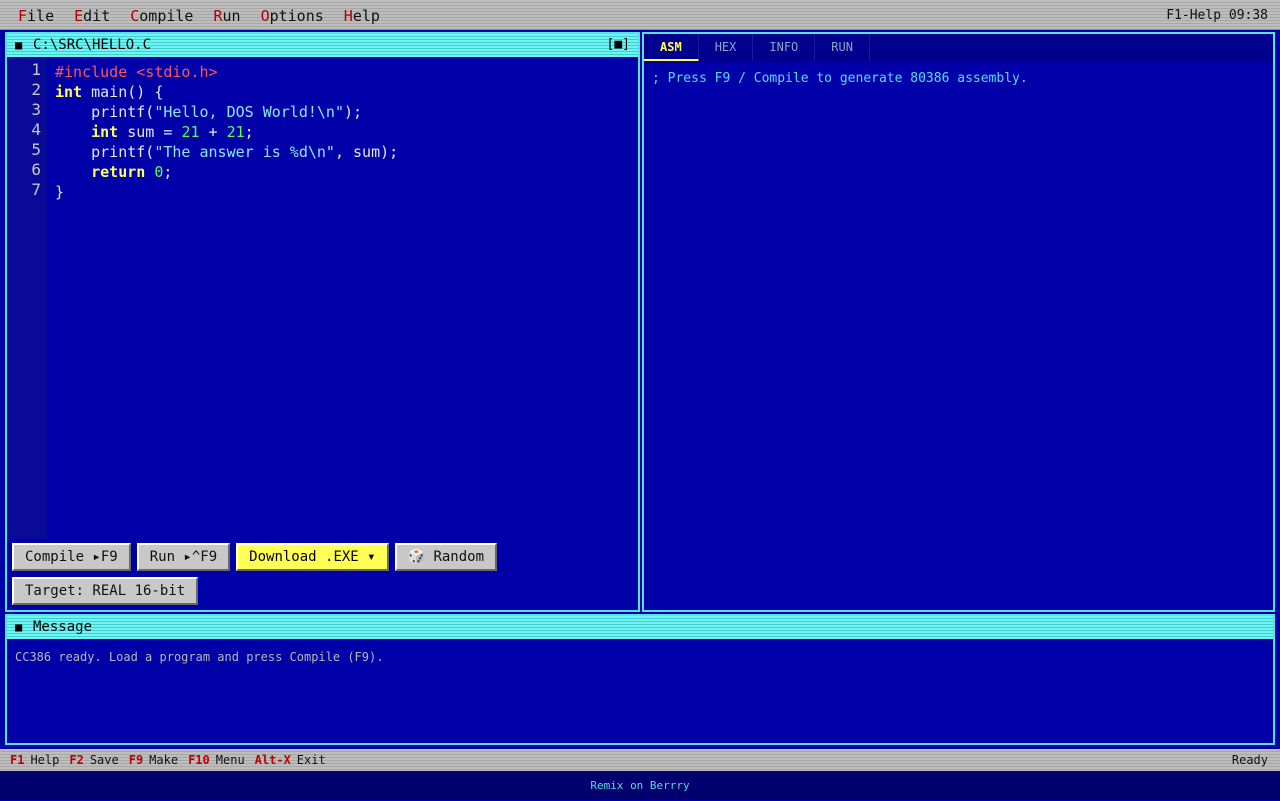  Describe the element at coordinates (36, 169) in the screenshot. I see `line-number: 6` at that location.